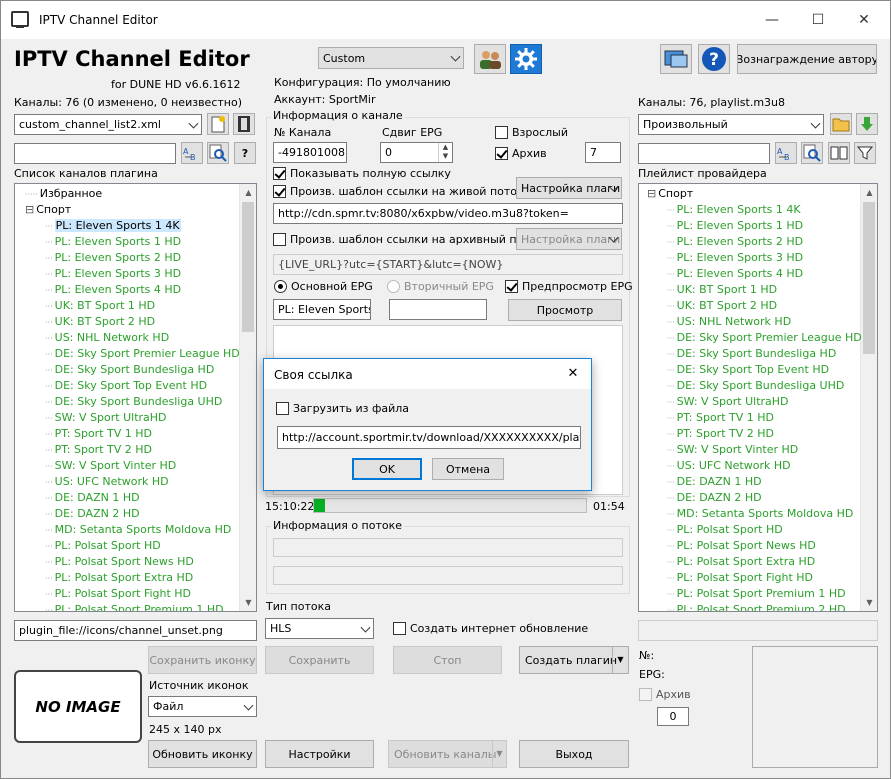  Describe the element at coordinates (135, 630) in the screenshot. I see `icon-path-input: plugin_file://icons/channel_unset.png` at that location.